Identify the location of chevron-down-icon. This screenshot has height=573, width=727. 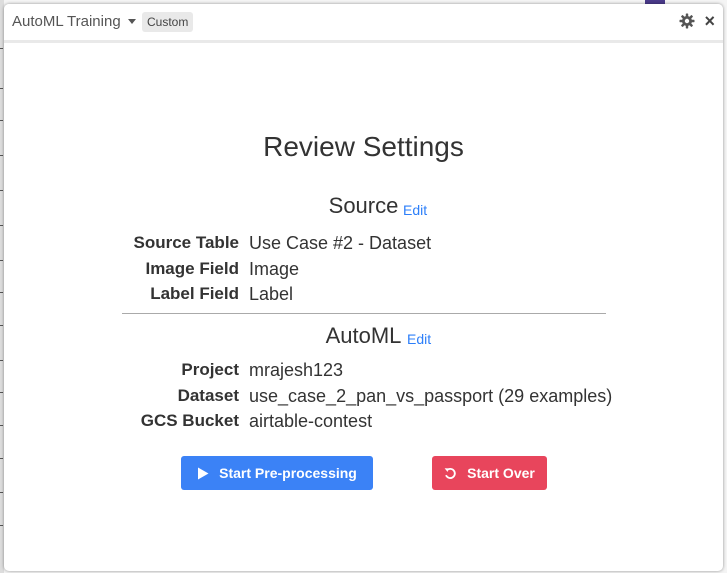
(131, 21).